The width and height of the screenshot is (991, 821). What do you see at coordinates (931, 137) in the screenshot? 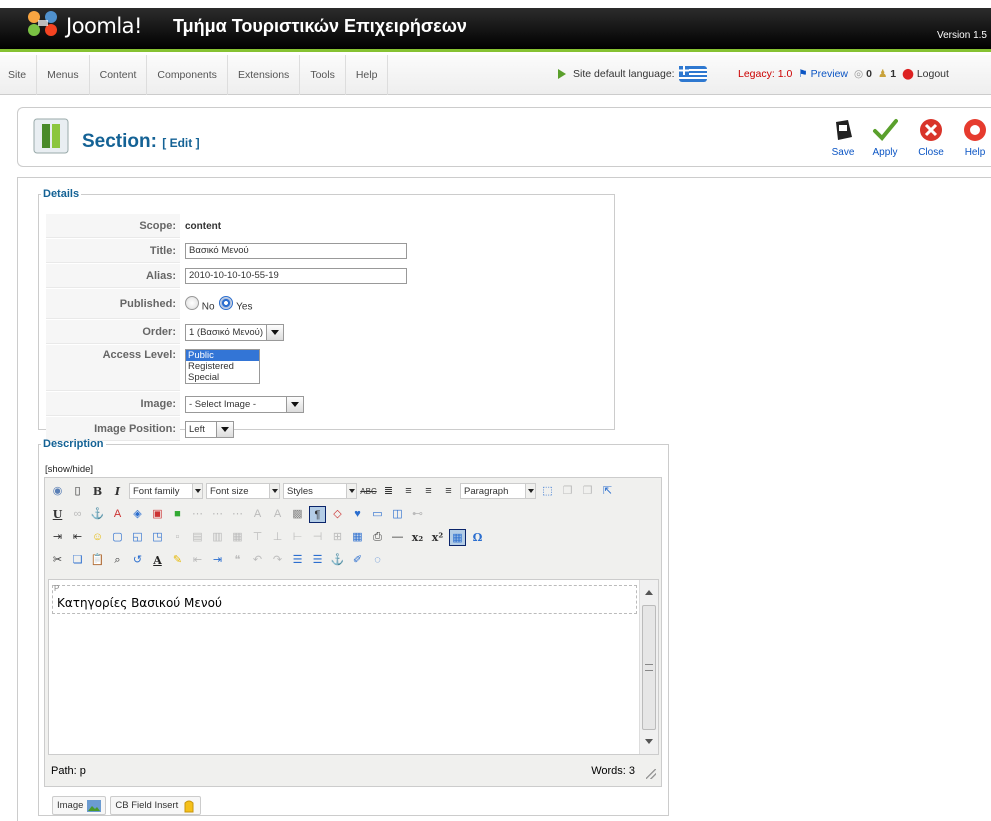
I see `close-button: Close` at bounding box center [931, 137].